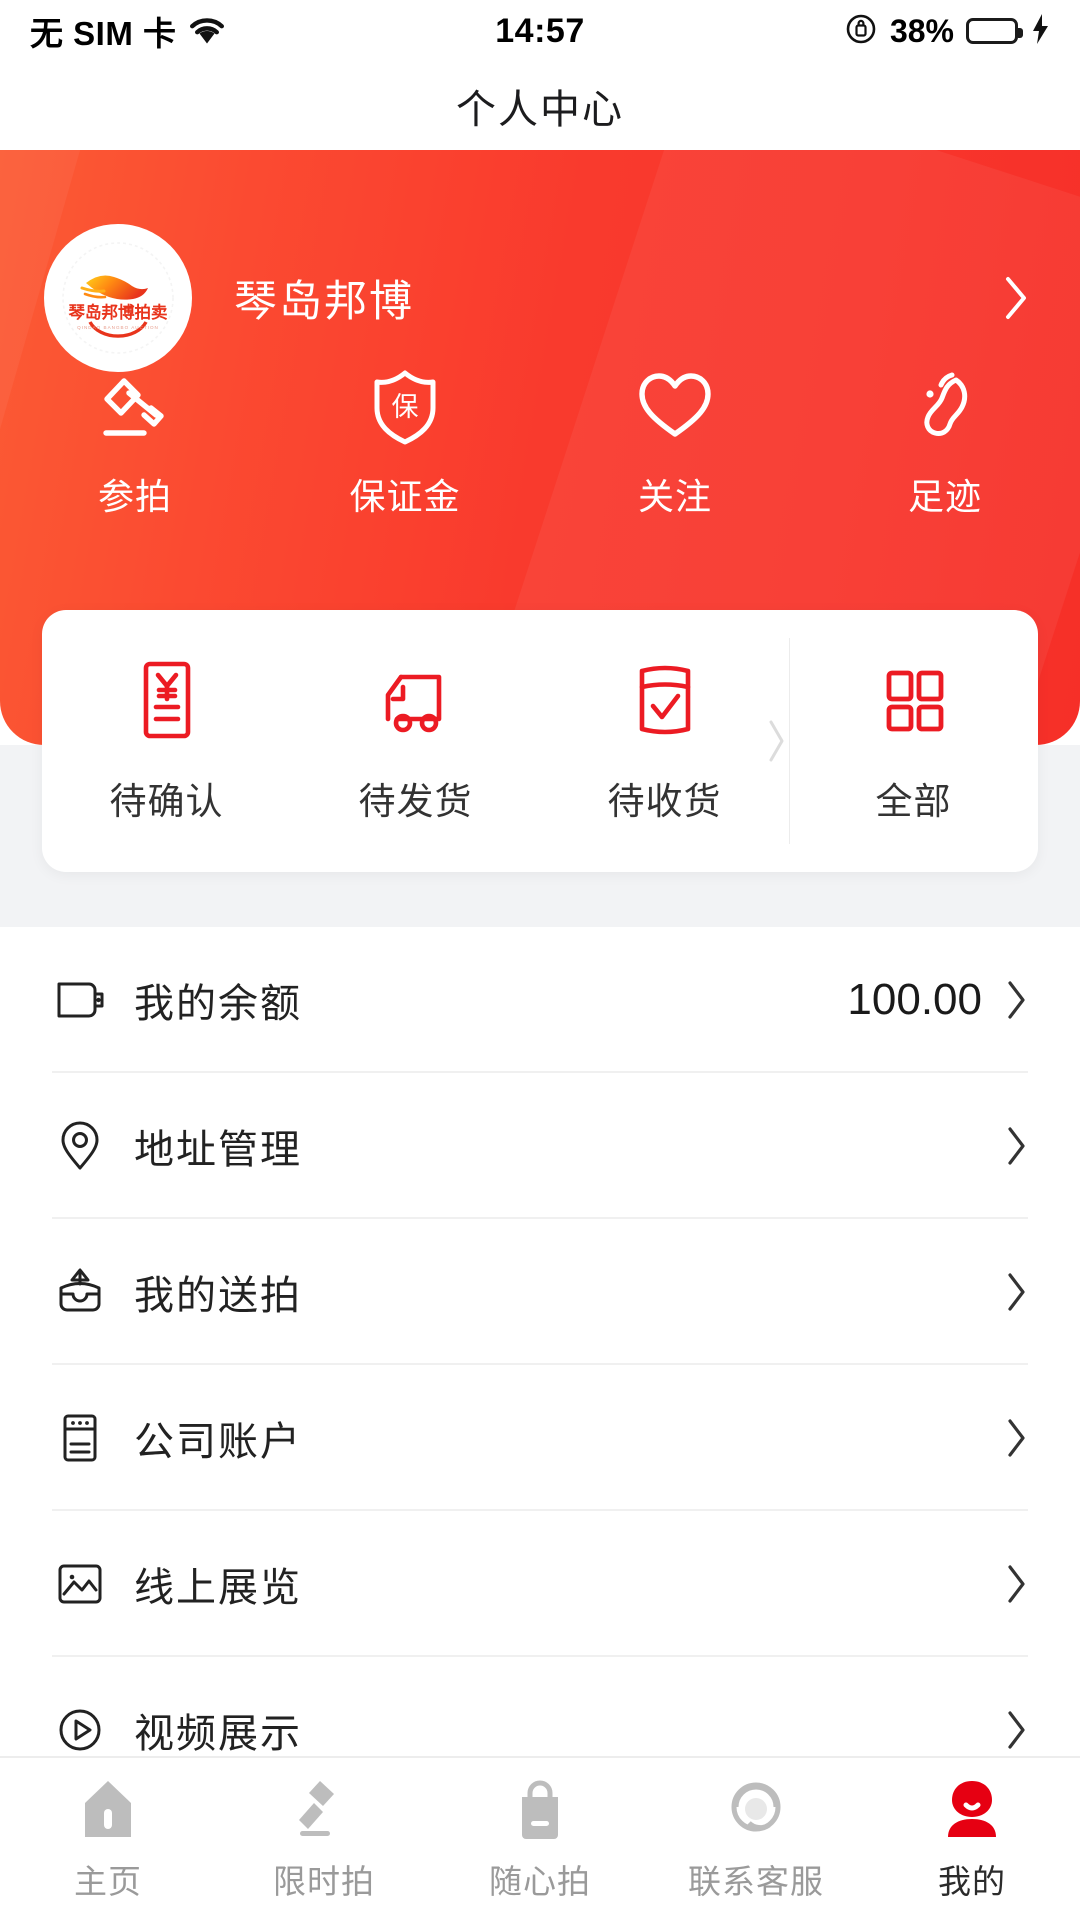  I want to click on tab-label: 限时拍, so click(324, 1881).